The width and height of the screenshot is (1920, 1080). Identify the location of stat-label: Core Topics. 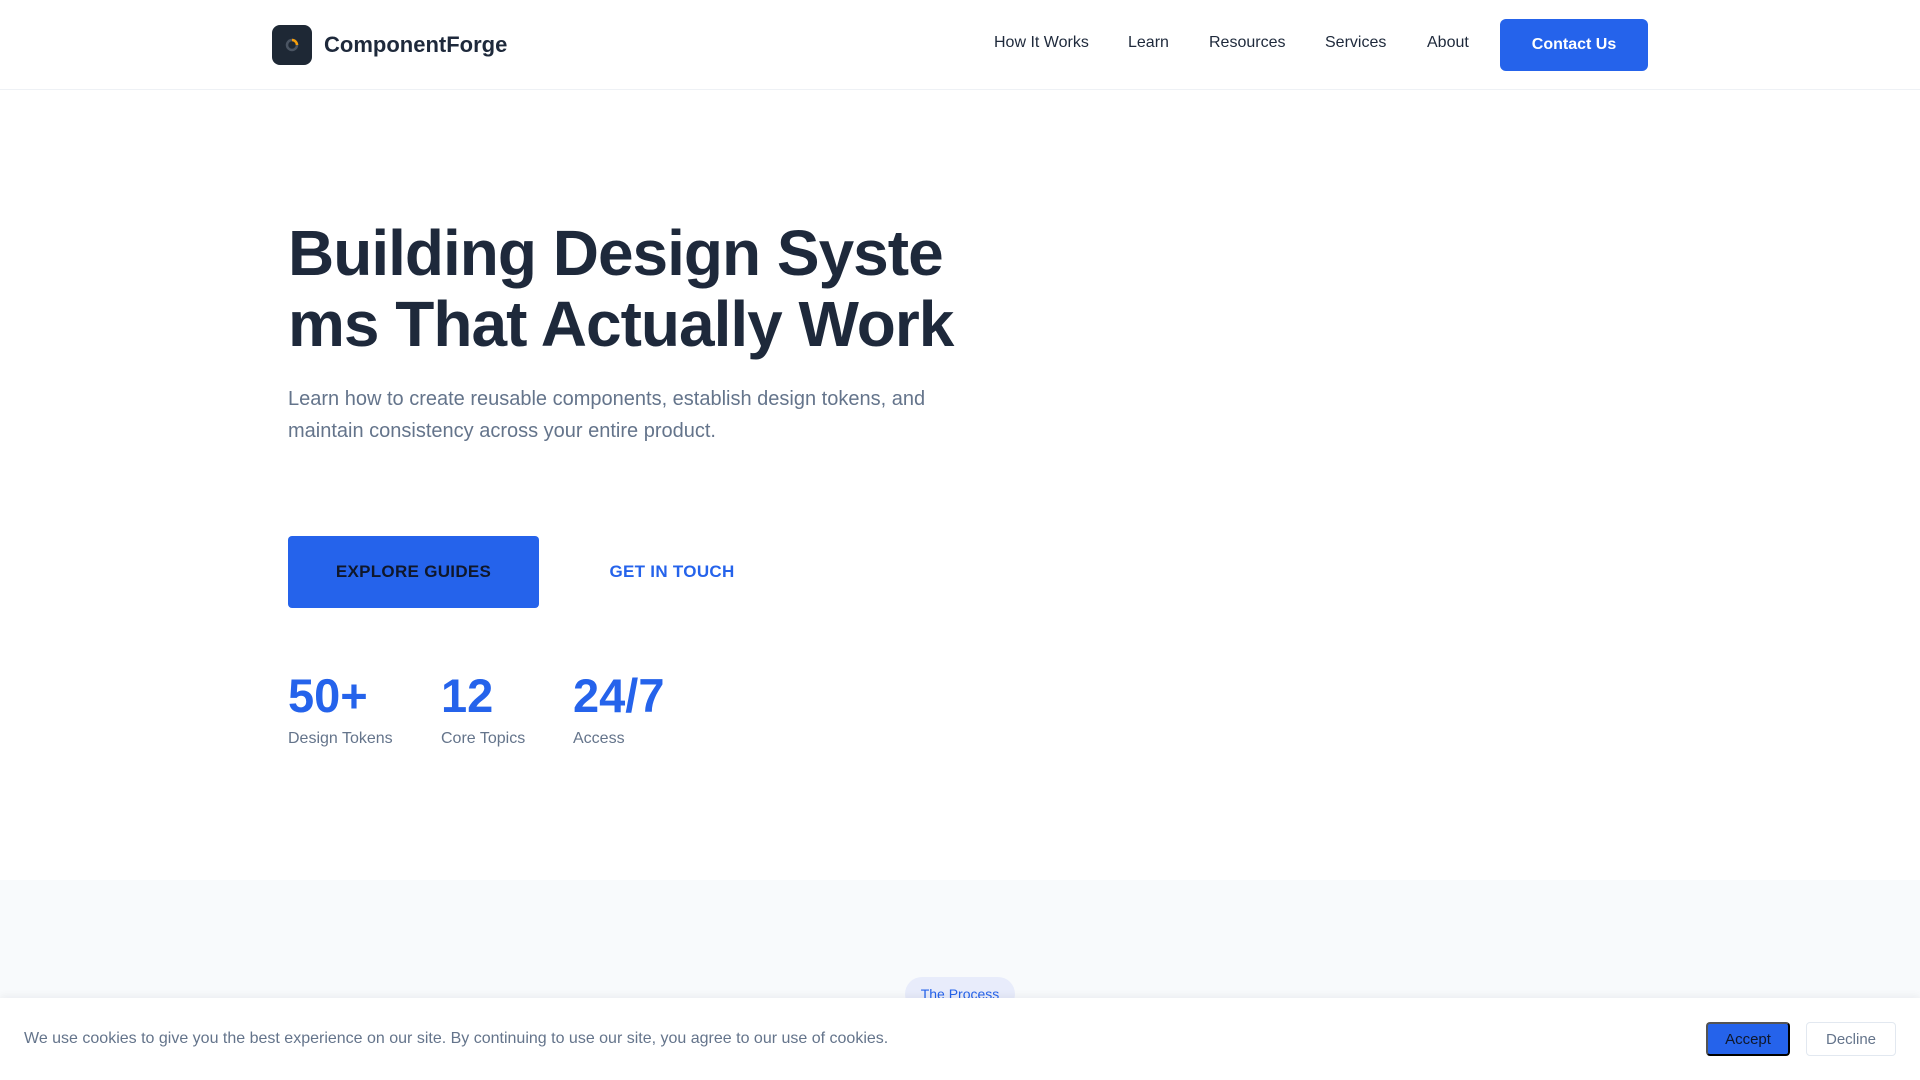
(483, 738).